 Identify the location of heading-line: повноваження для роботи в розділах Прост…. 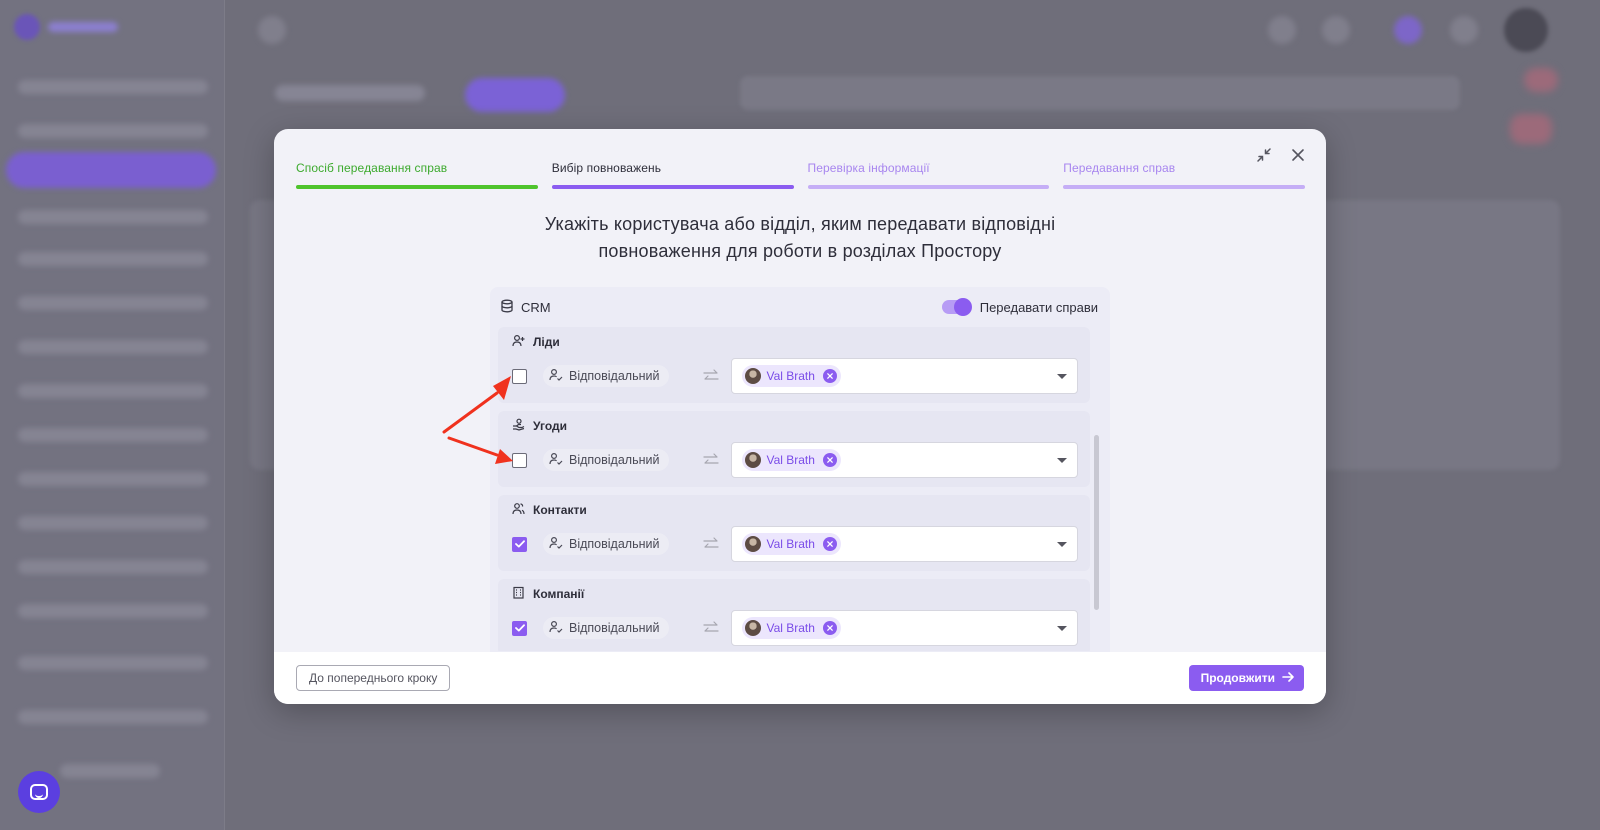
(800, 251).